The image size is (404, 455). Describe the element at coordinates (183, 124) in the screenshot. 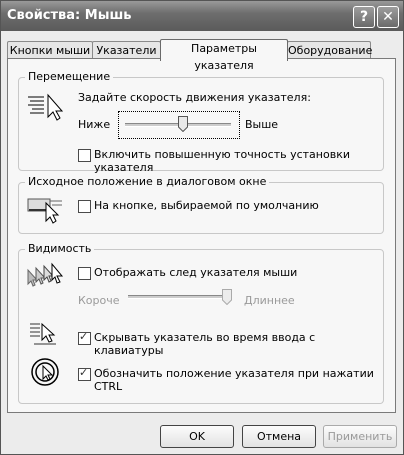

I see `speed-slider-thumb` at that location.